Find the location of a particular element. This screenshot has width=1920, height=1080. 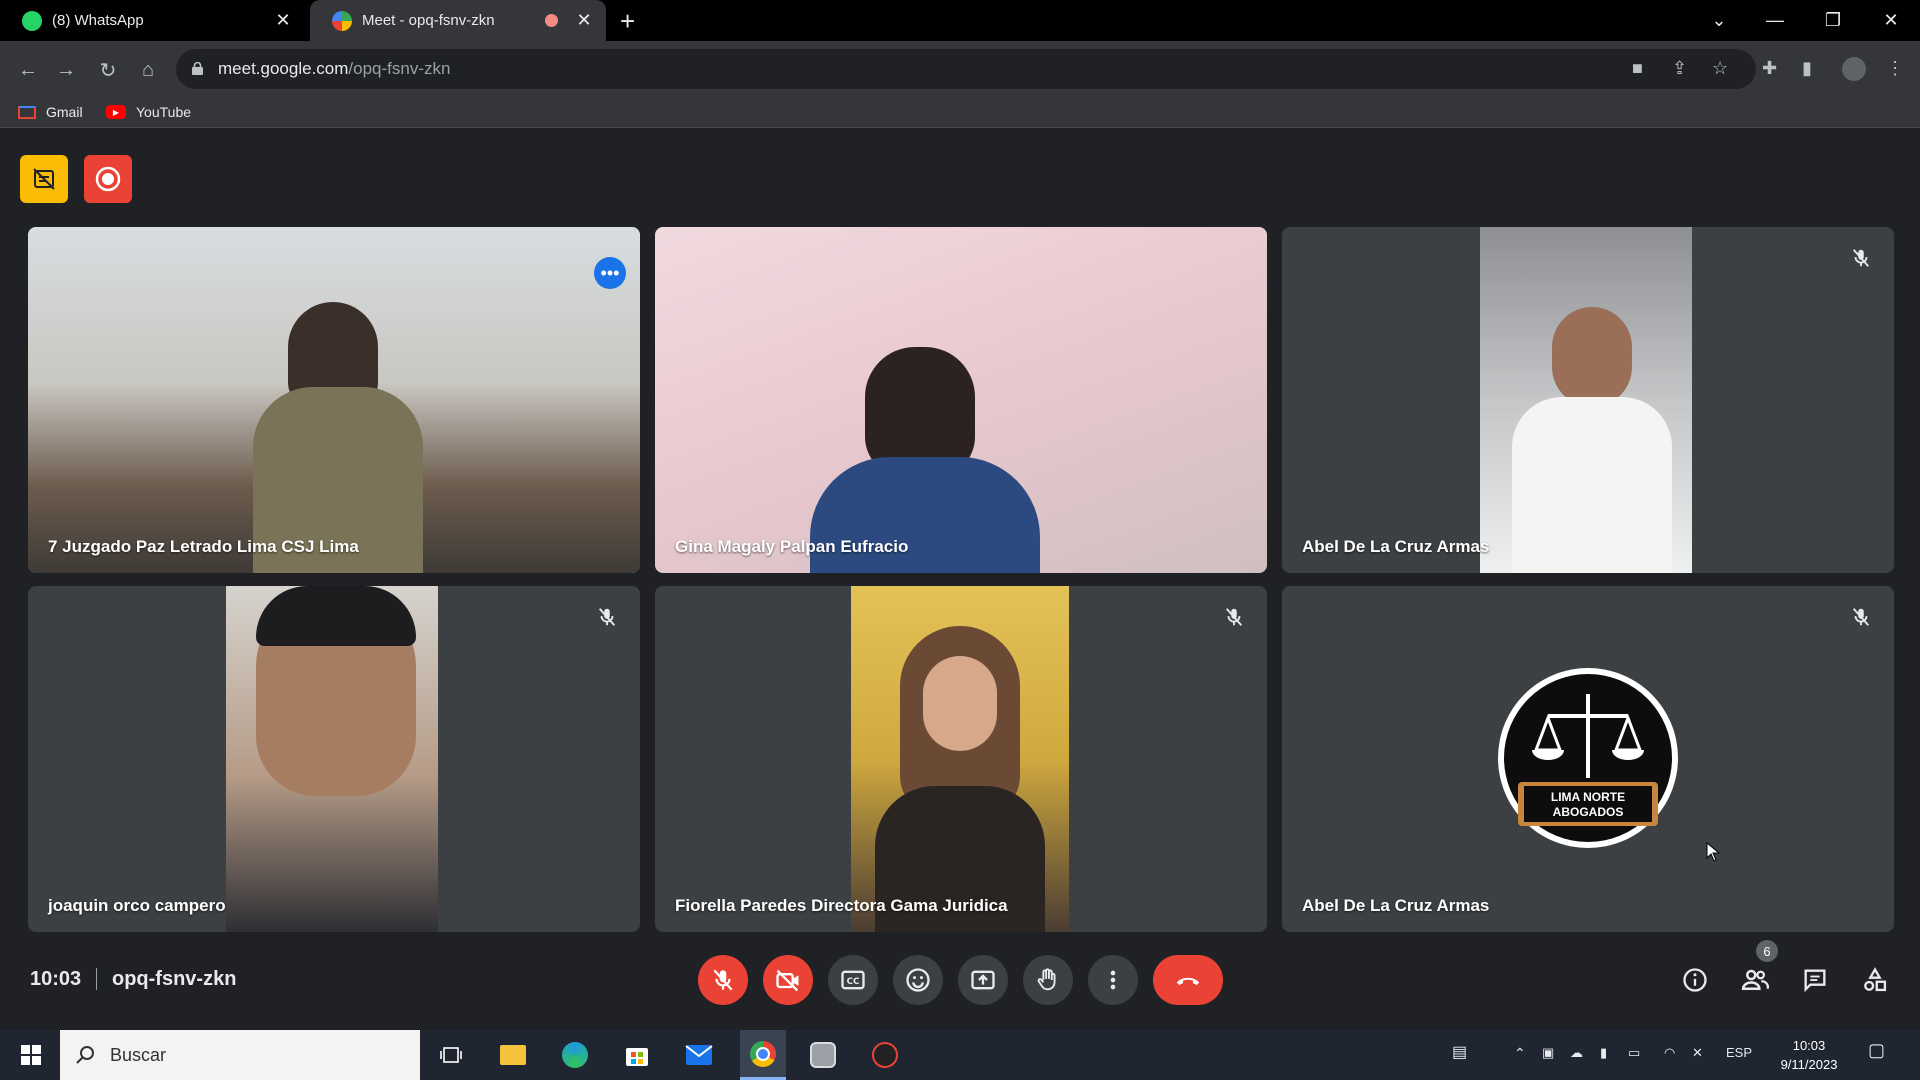

more-vert-icon is located at coordinates (1113, 980).